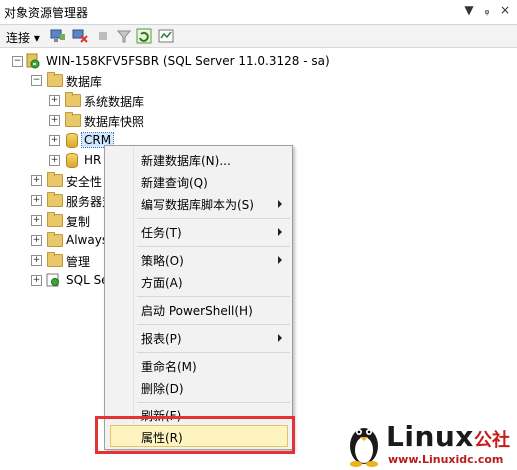 The height and width of the screenshot is (470, 517). What do you see at coordinates (492, 440) in the screenshot?
I see `watermark-brand-cn: 公社` at bounding box center [492, 440].